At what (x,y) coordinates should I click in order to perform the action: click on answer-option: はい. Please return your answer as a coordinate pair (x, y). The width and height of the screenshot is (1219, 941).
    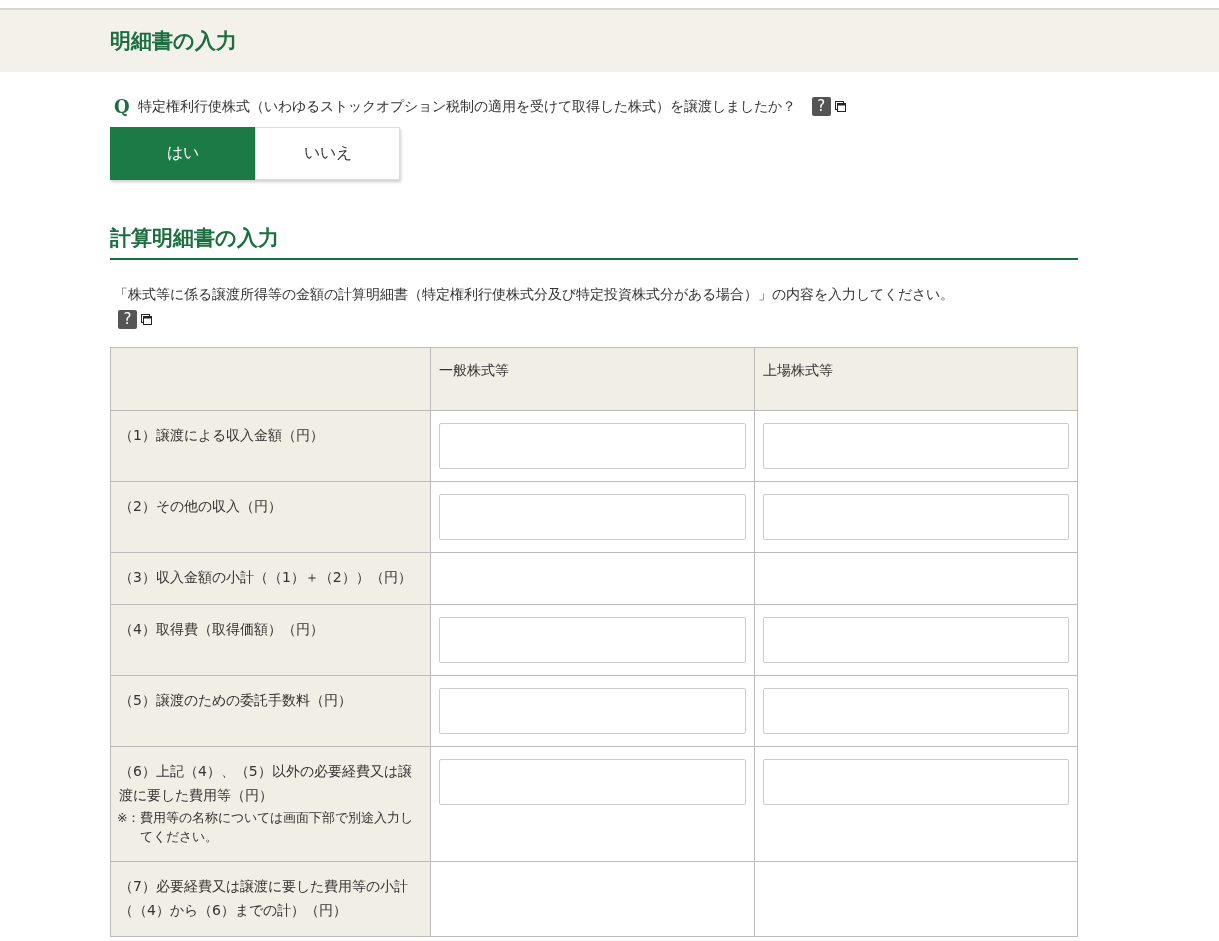
    Looking at the image, I should click on (182, 153).